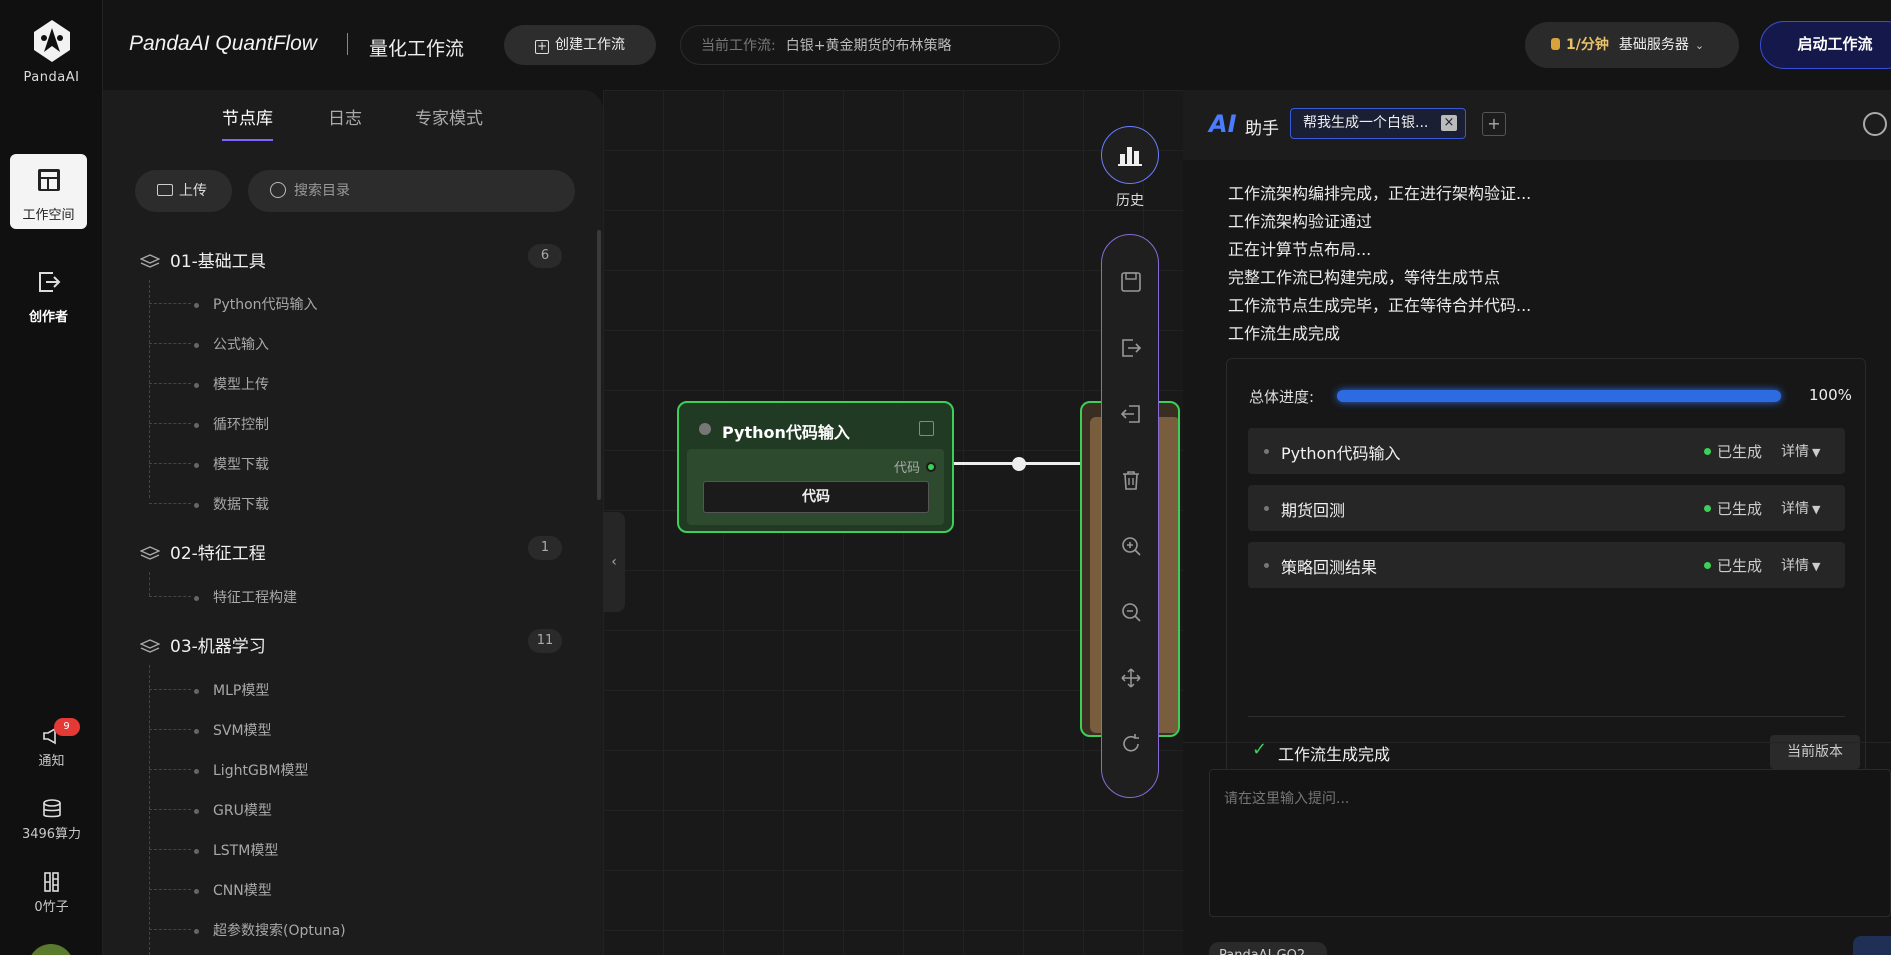 The image size is (1891, 955). Describe the element at coordinates (1364, 277) in the screenshot. I see `log-line: 完整工作流已构建完成，等待生成节点` at that location.